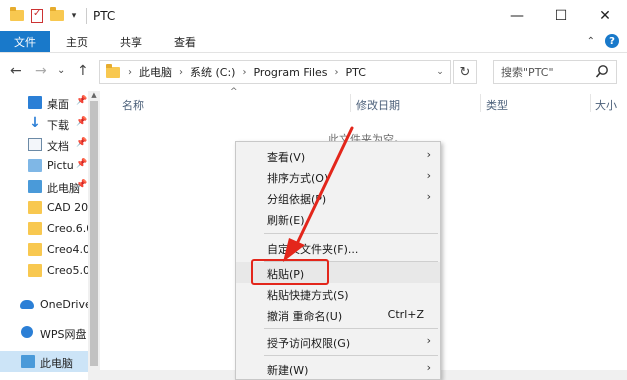  What do you see at coordinates (133, 105) in the screenshot?
I see `column-header-name: 名称` at bounding box center [133, 105].